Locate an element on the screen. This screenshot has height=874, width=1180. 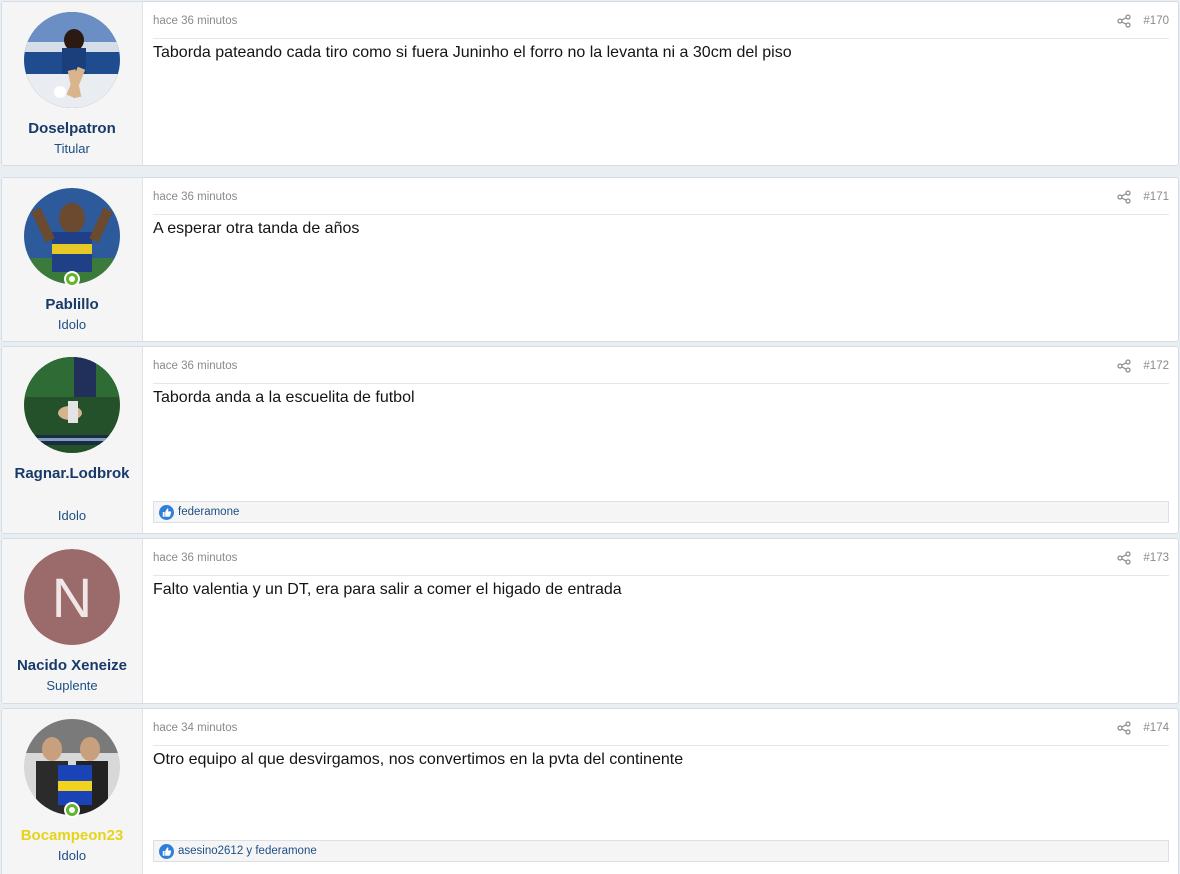
reactions-bar: asesino2612 y federamone is located at coordinates (661, 851).